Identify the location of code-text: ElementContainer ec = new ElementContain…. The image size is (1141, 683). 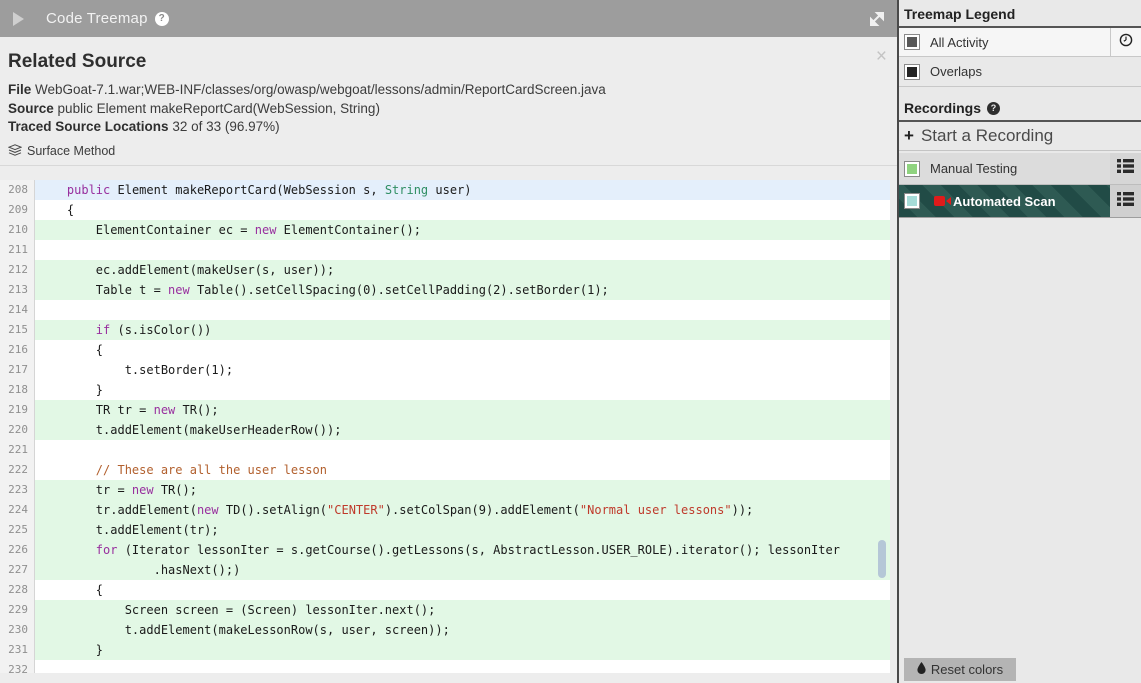
(462, 230).